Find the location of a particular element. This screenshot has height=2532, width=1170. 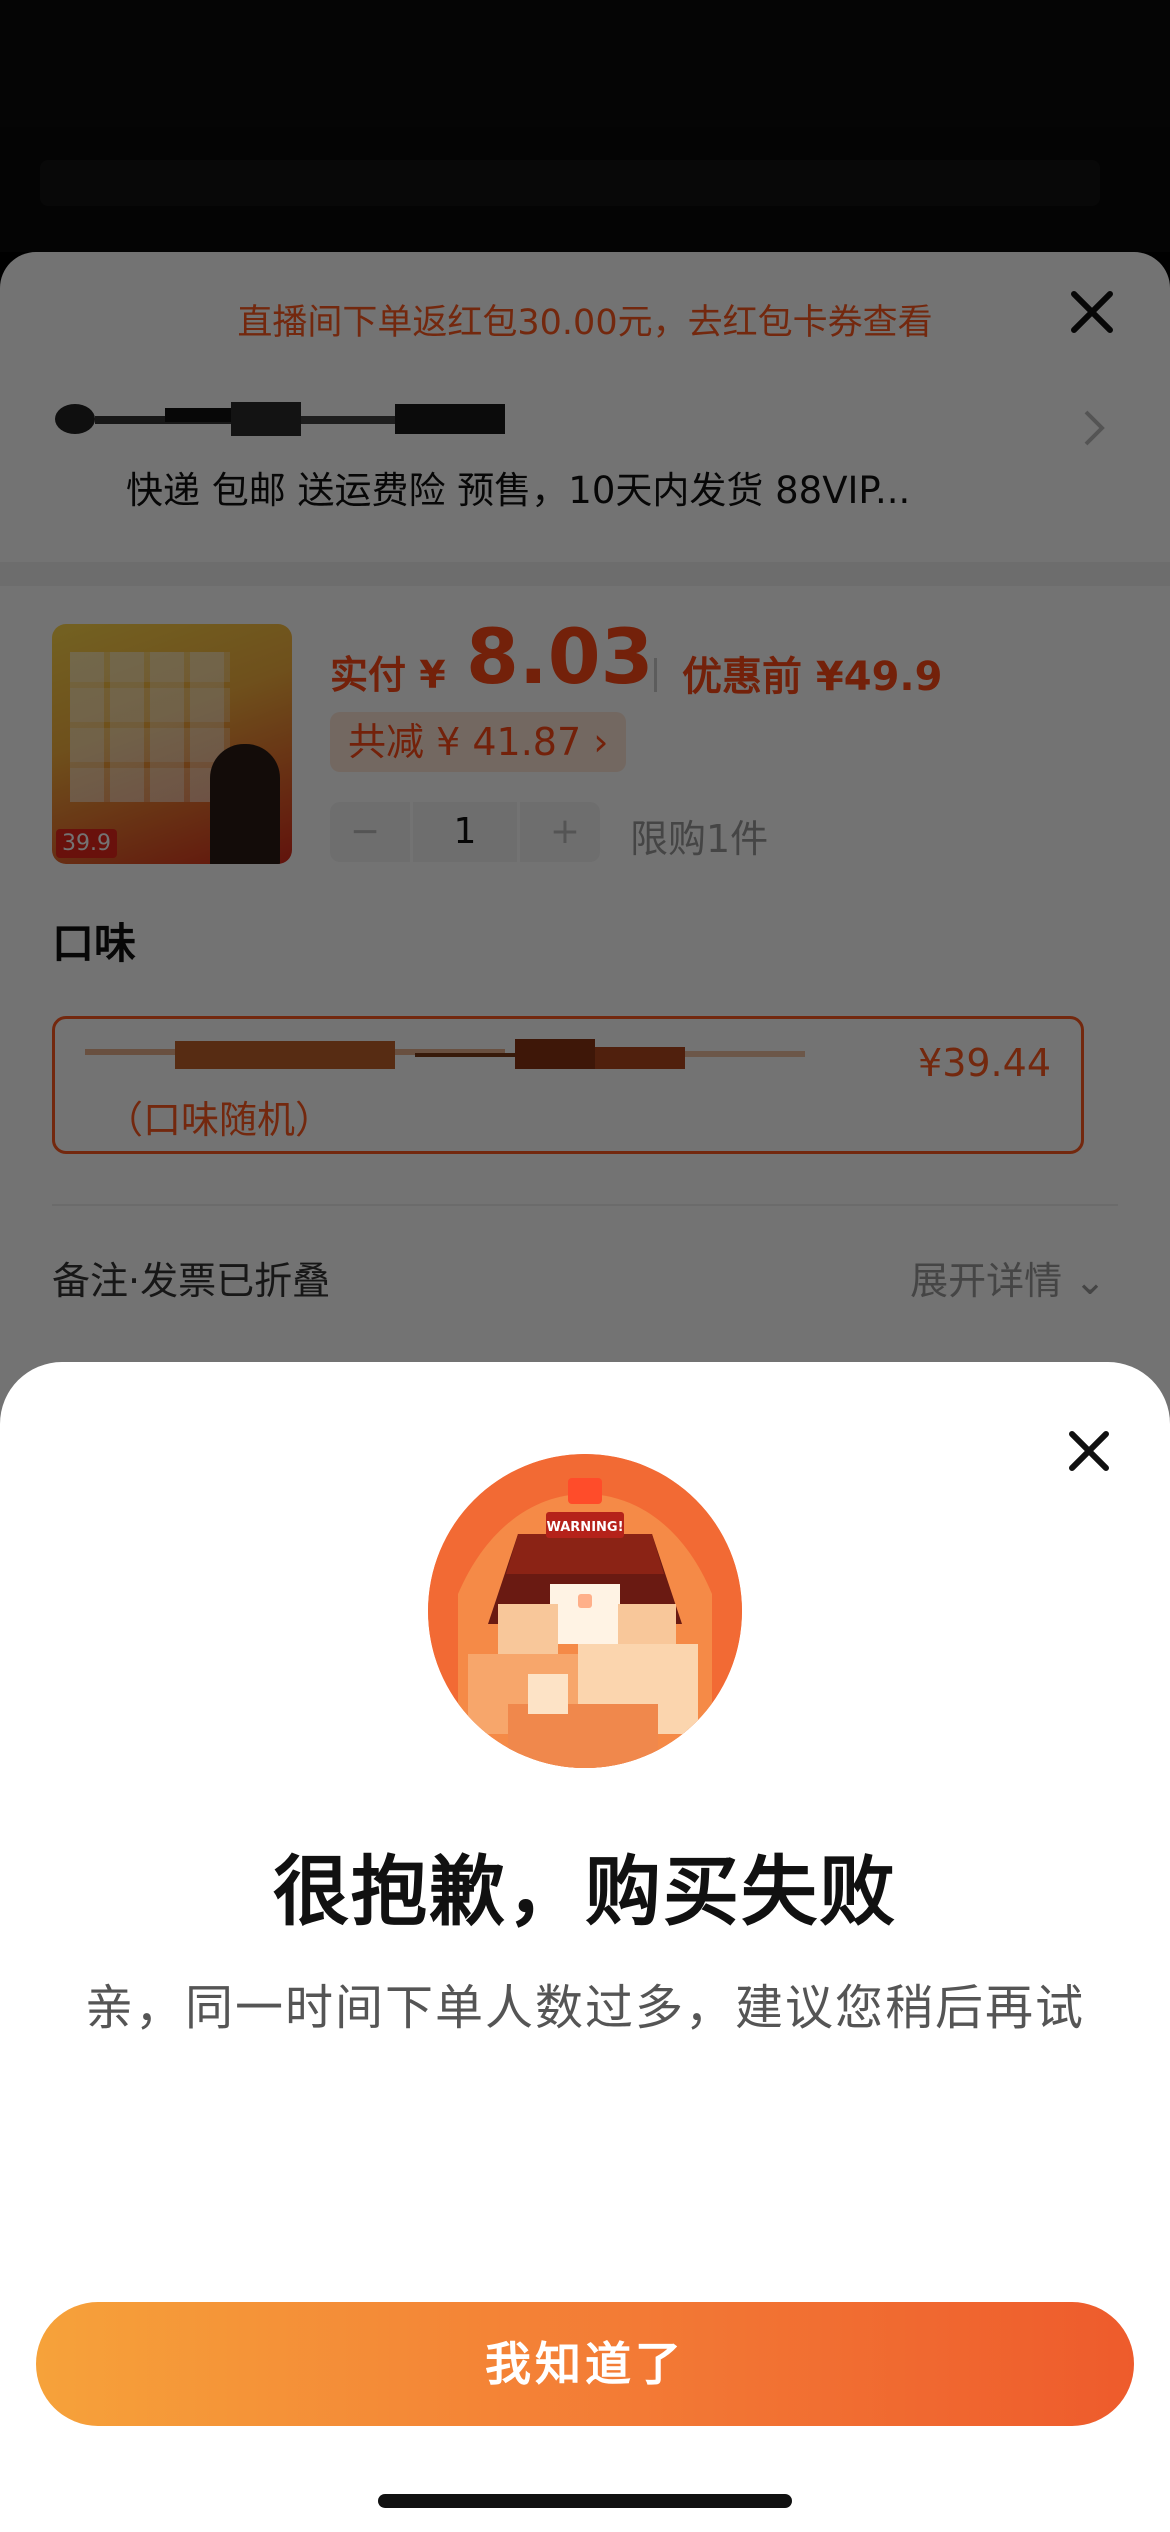

paid-amount: 8.03 is located at coordinates (560, 656).